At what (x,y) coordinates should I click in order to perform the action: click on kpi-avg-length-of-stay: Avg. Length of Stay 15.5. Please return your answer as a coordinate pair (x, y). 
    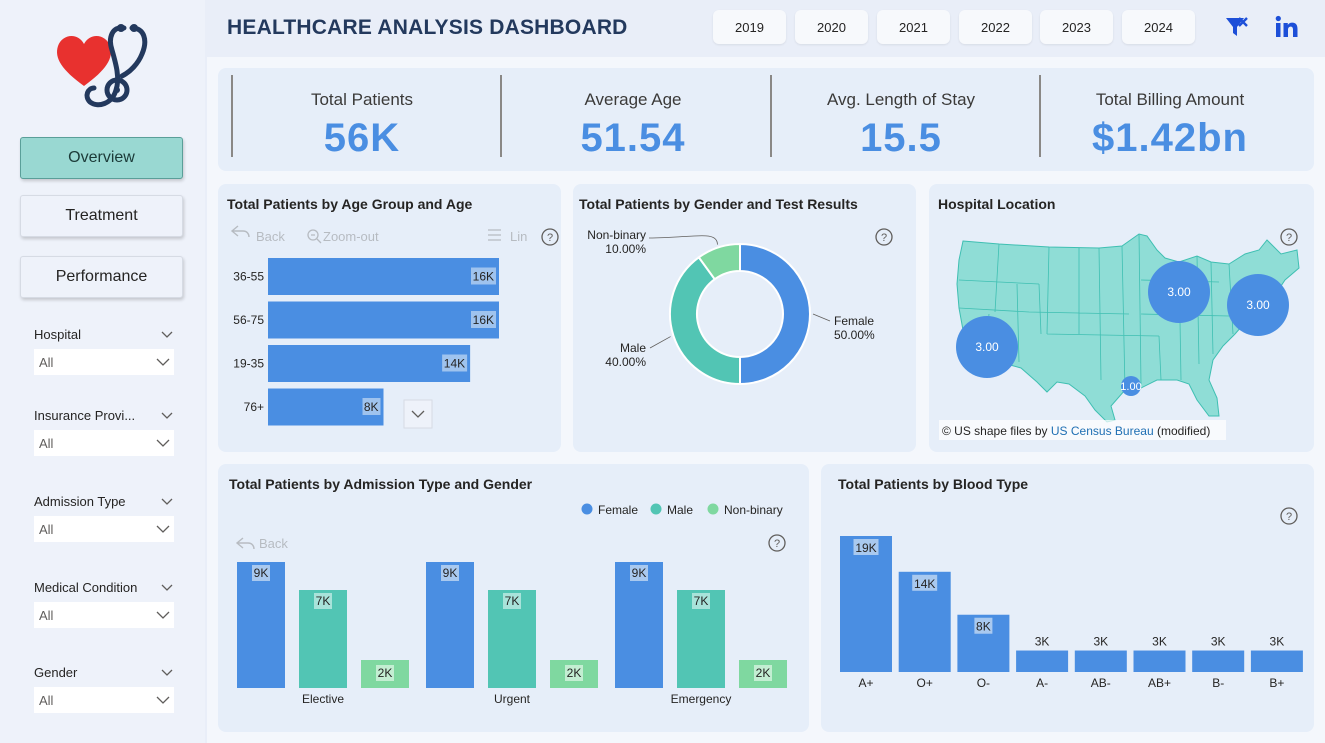
    Looking at the image, I should click on (901, 119).